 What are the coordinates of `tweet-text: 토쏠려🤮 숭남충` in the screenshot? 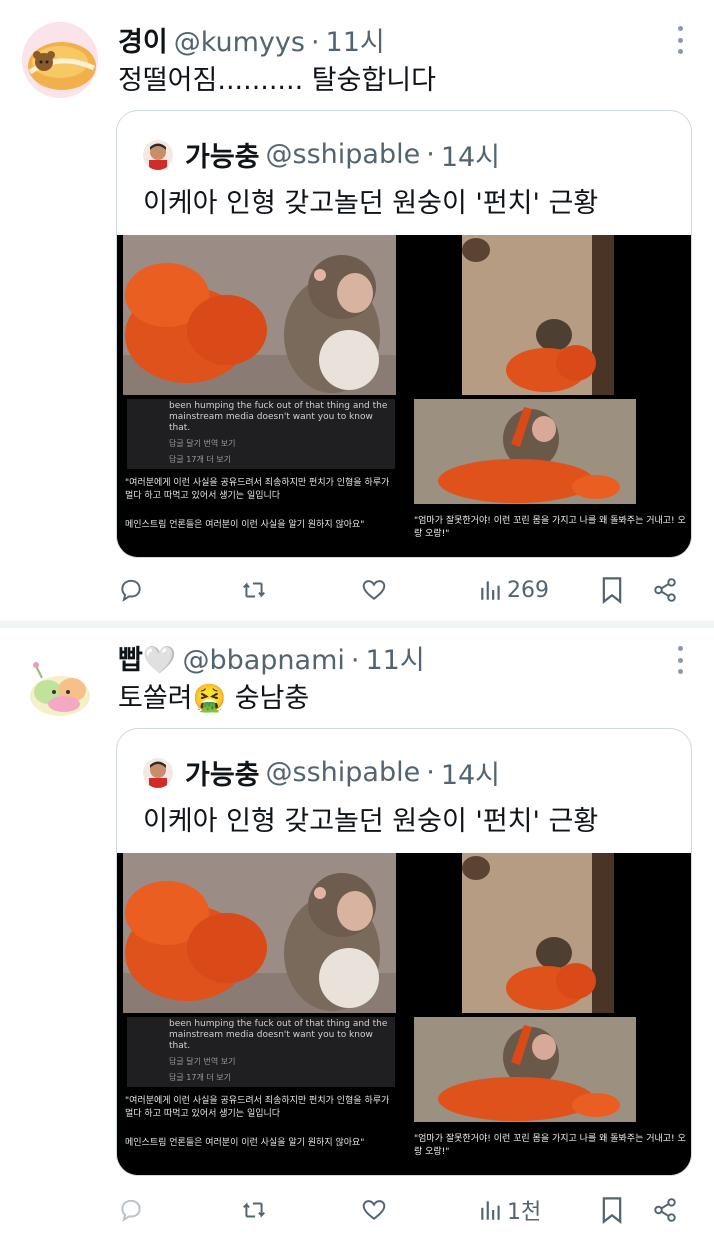 It's located at (214, 698).